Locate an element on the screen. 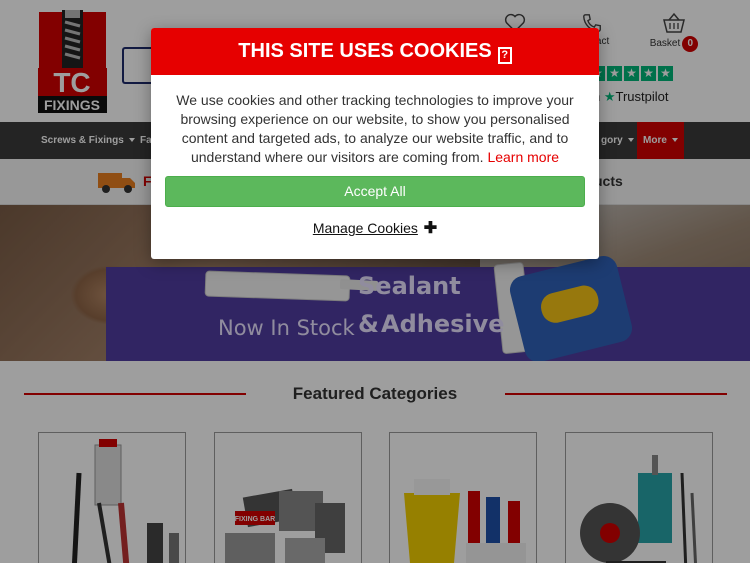 The height and width of the screenshot is (563, 750). plus-icon: ✚ is located at coordinates (430, 228).